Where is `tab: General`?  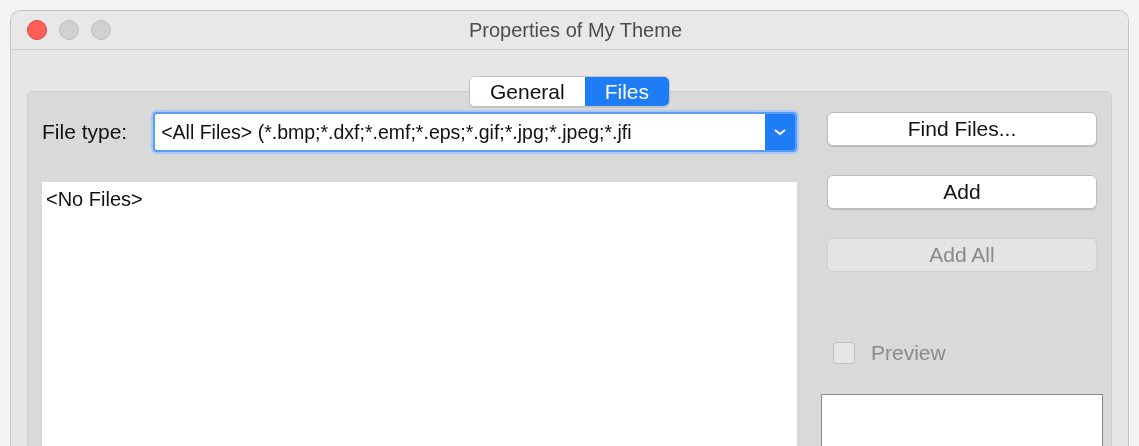 tab: General is located at coordinates (527, 91).